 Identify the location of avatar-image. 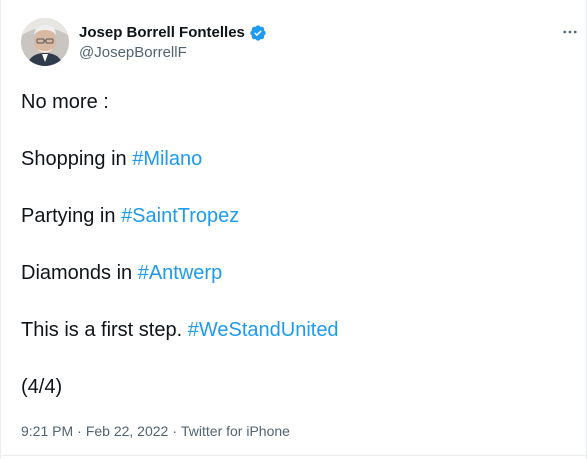
(45, 42).